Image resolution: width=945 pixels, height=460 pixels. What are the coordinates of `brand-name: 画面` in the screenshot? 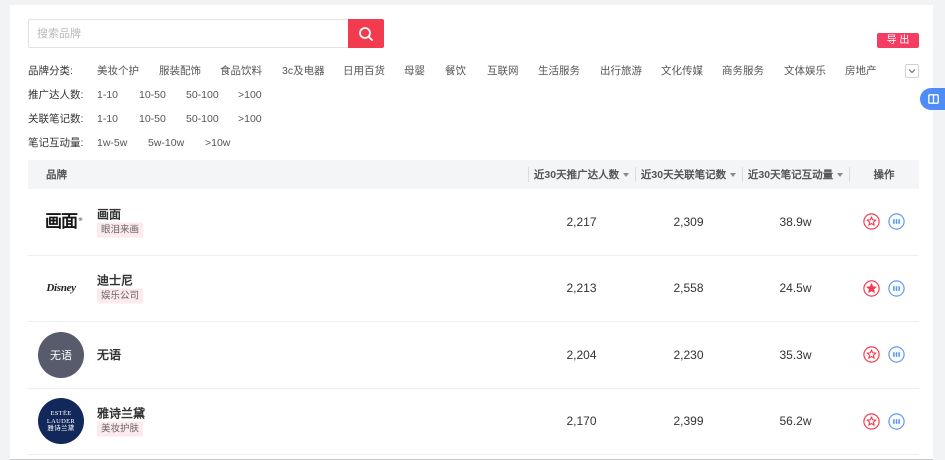 It's located at (109, 214).